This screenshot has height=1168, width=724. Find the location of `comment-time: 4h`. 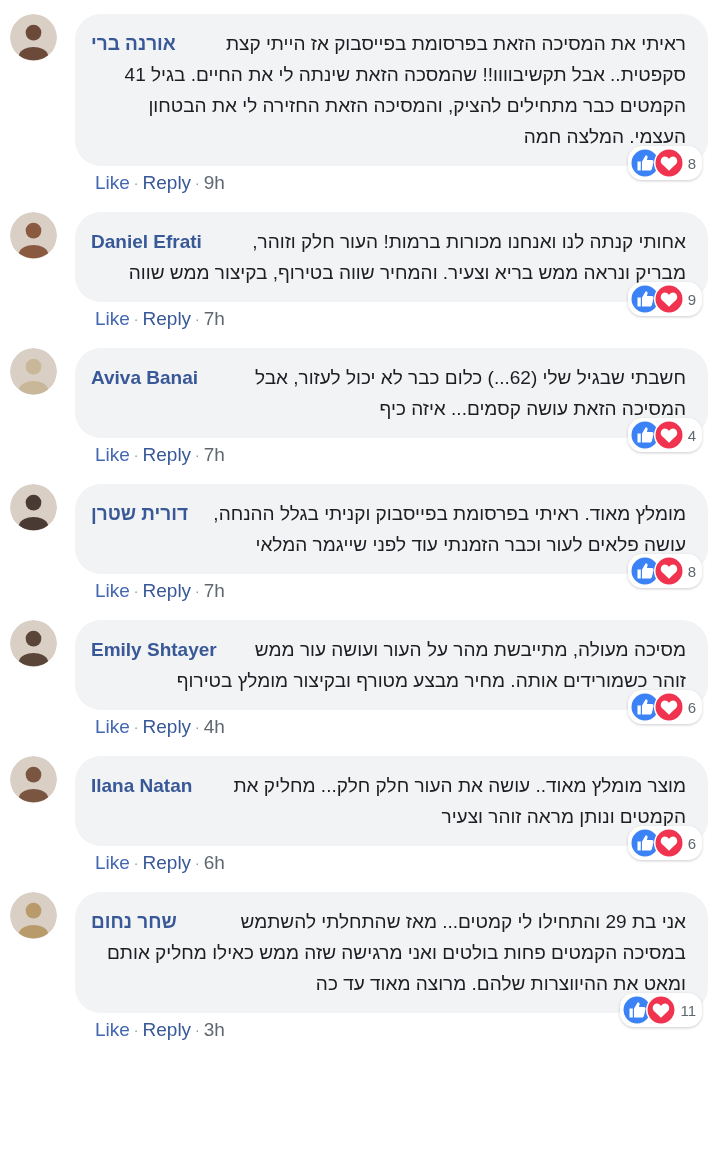

comment-time: 4h is located at coordinates (214, 727).